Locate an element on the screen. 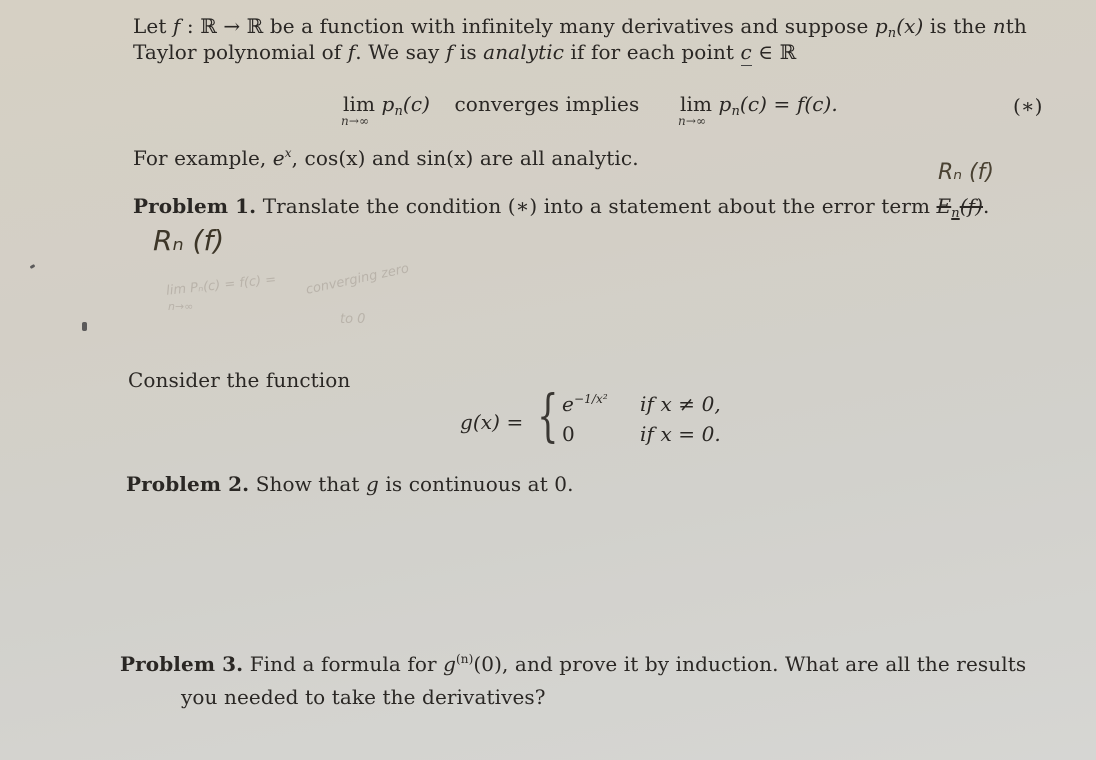  limit-operator-1: lim n→∞ is located at coordinates (358, 110).